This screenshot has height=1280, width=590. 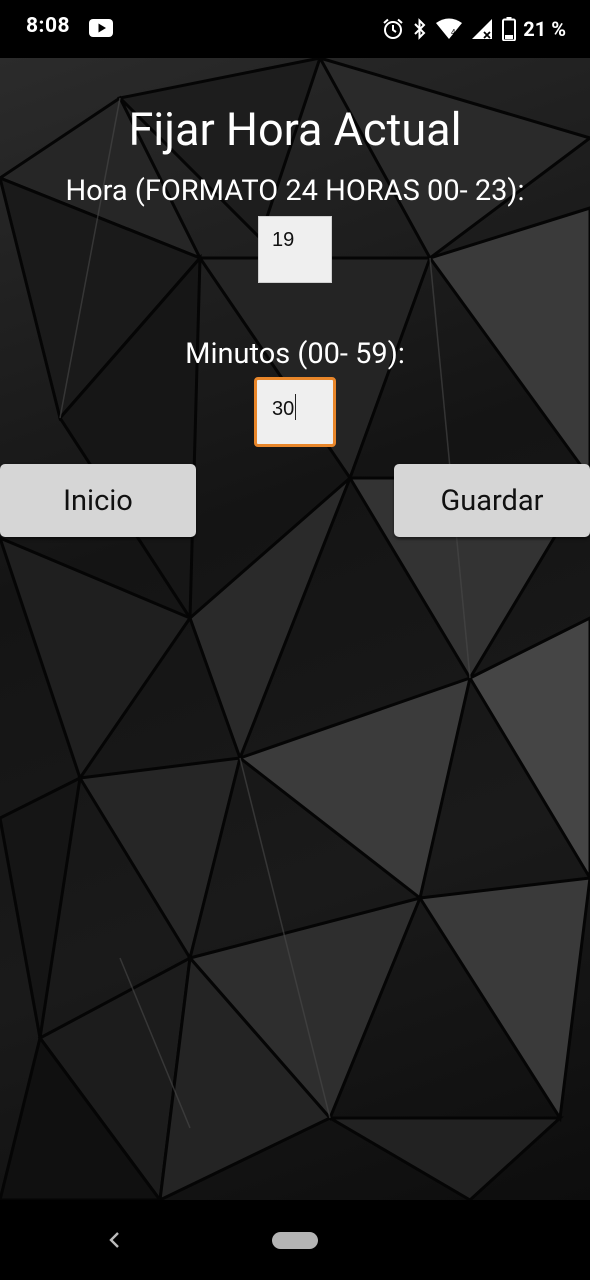 I want to click on wifi-icon: 4, so click(x=449, y=28).